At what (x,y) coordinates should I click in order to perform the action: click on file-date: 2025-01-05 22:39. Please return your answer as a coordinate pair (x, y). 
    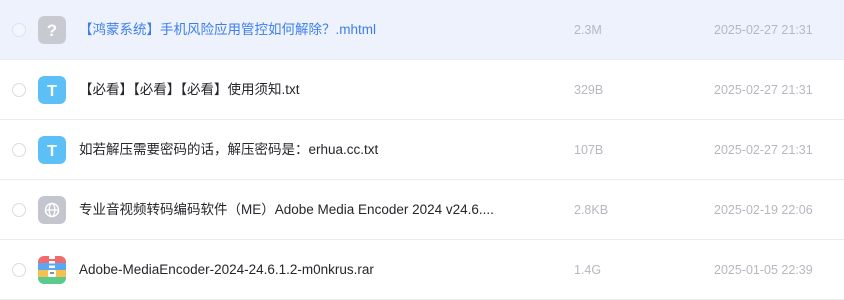
    Looking at the image, I should click on (763, 270).